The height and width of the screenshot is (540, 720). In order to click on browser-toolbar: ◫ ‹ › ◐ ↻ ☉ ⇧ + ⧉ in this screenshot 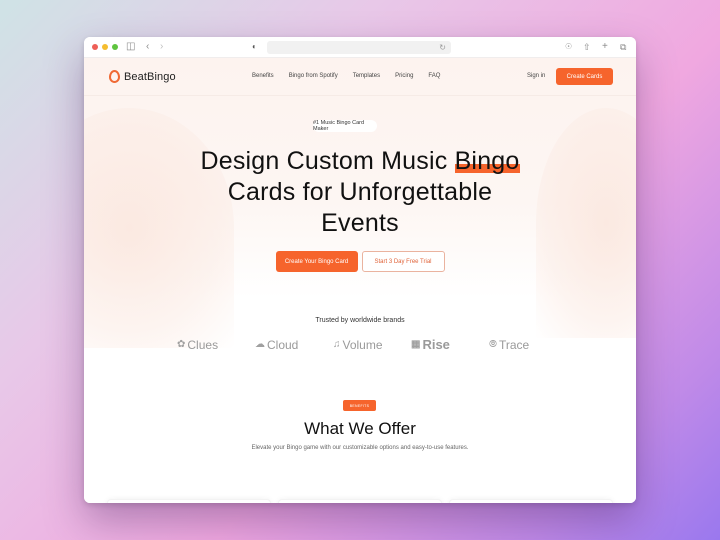, I will do `click(360, 47)`.